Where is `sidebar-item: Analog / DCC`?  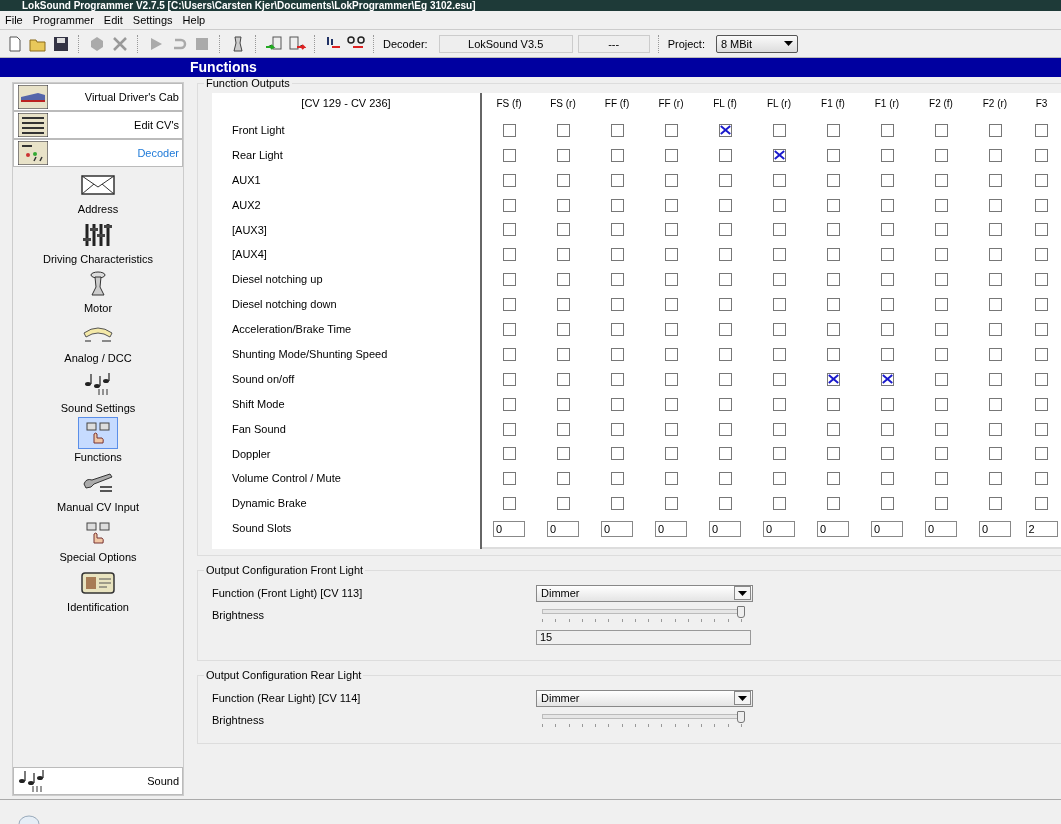 sidebar-item: Analog / DCC is located at coordinates (98, 343).